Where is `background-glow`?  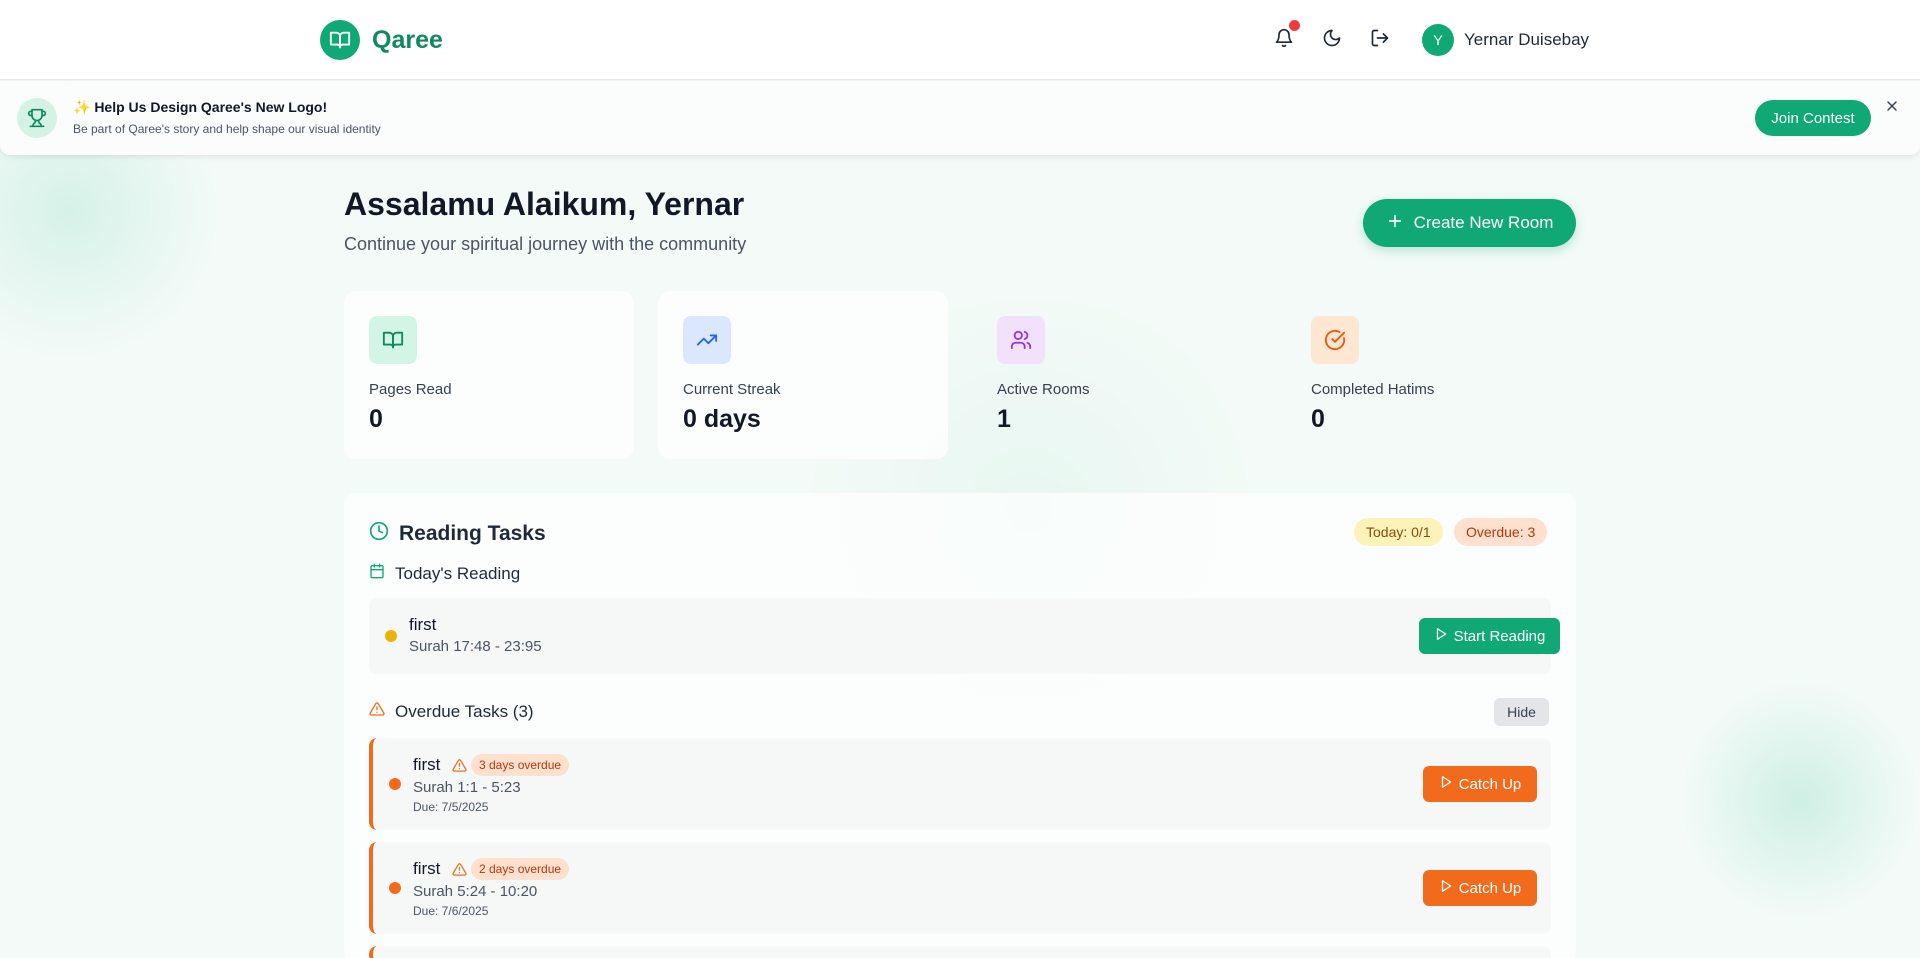
background-glow is located at coordinates (1800, 800).